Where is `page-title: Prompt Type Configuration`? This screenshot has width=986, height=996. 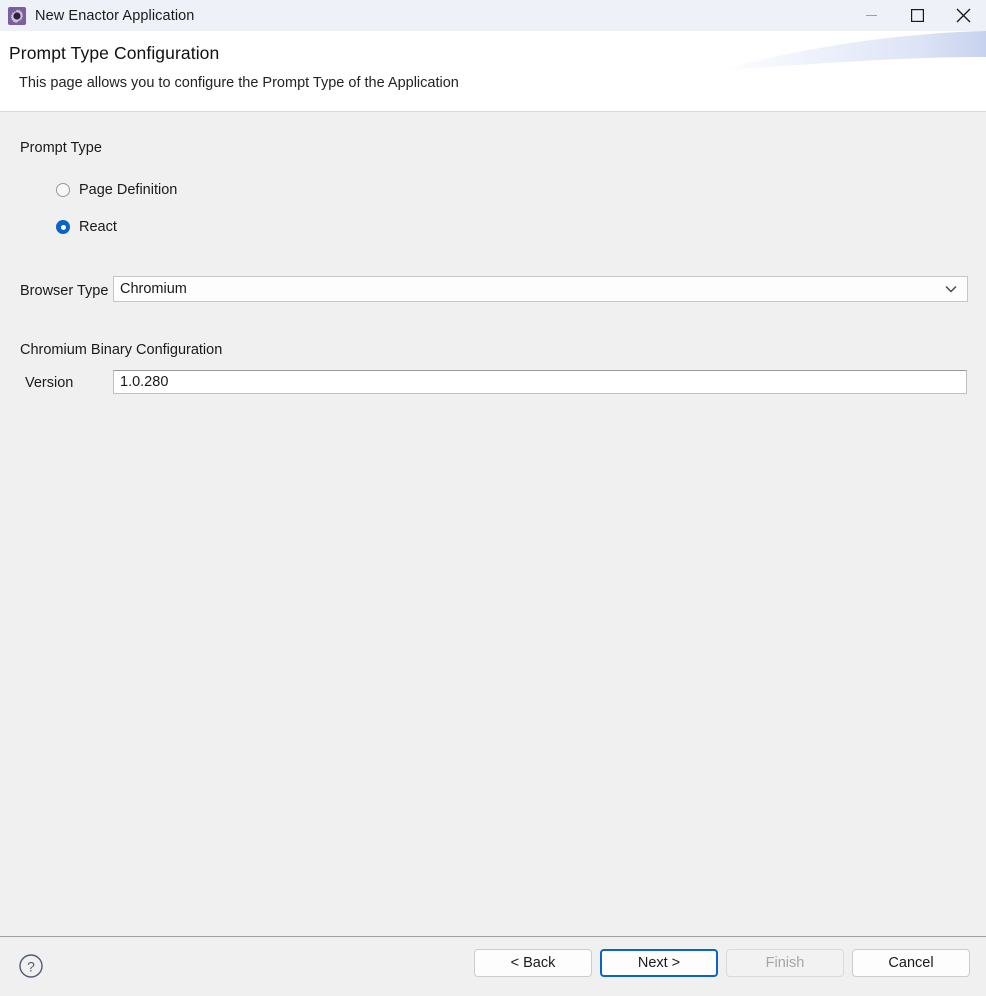 page-title: Prompt Type Configuration is located at coordinates (114, 53).